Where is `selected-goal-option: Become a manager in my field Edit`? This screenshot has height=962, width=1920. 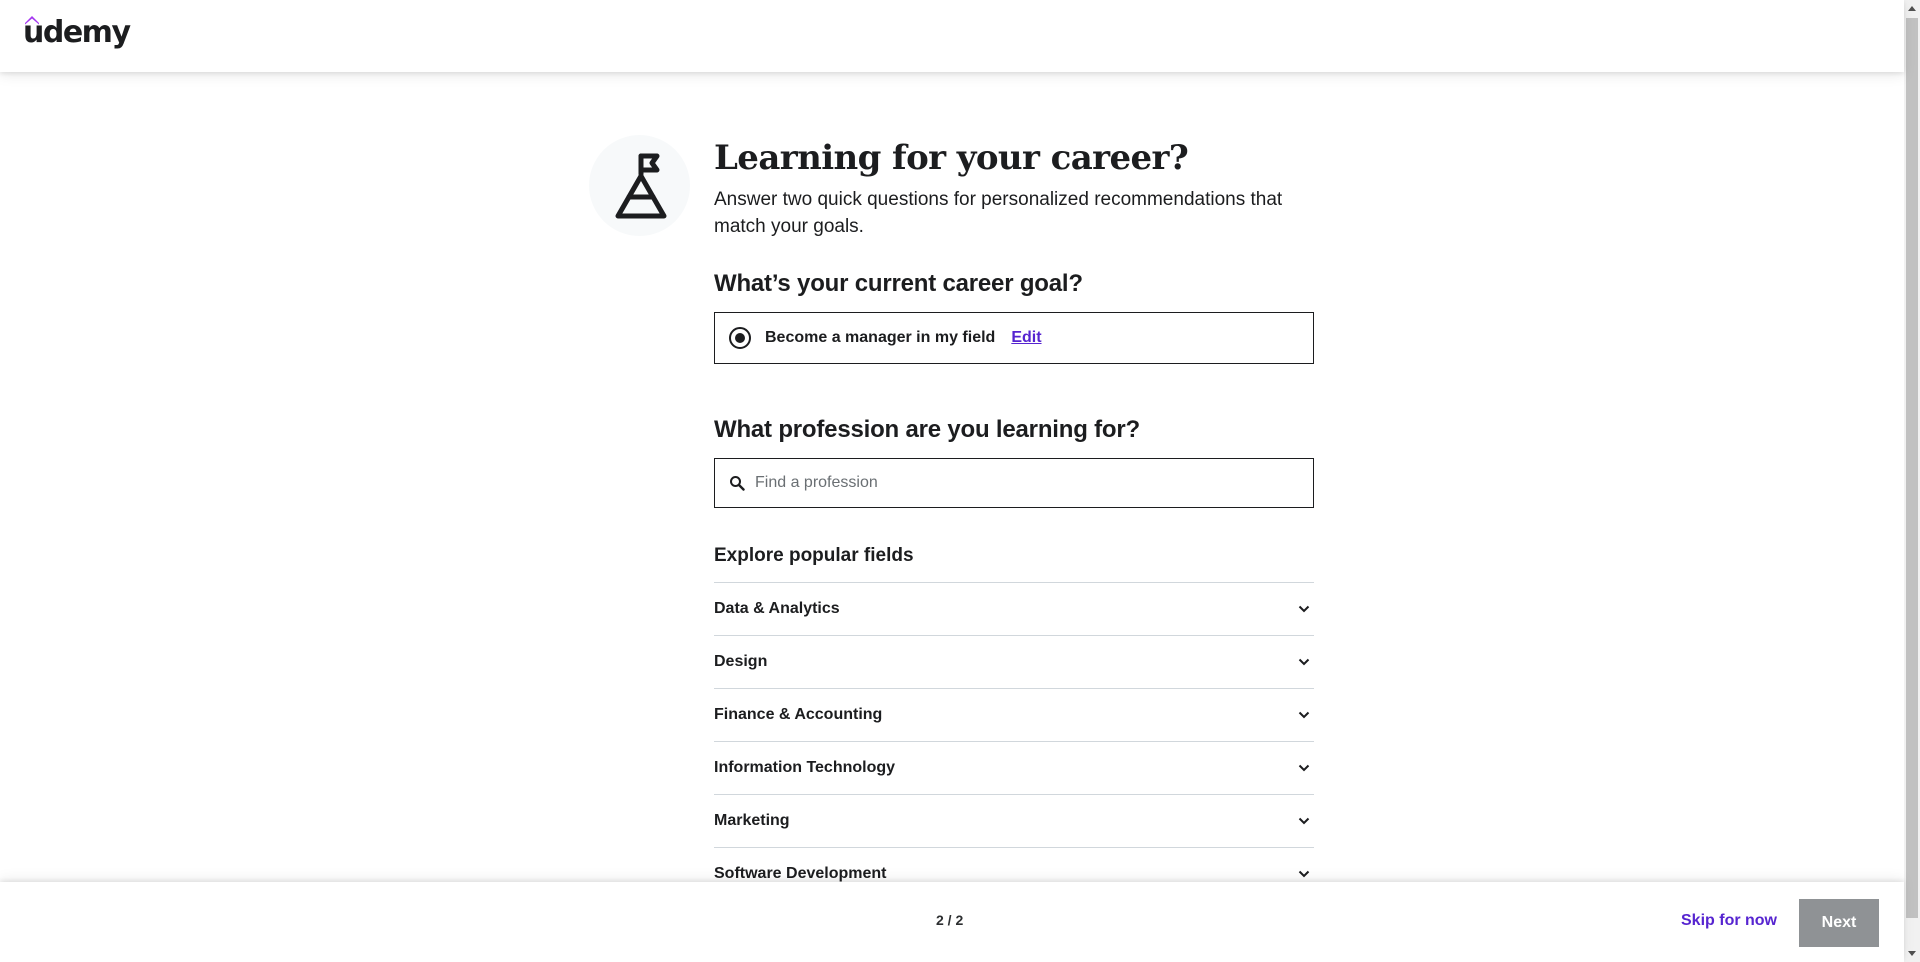
selected-goal-option: Become a manager in my field Edit is located at coordinates (1014, 338).